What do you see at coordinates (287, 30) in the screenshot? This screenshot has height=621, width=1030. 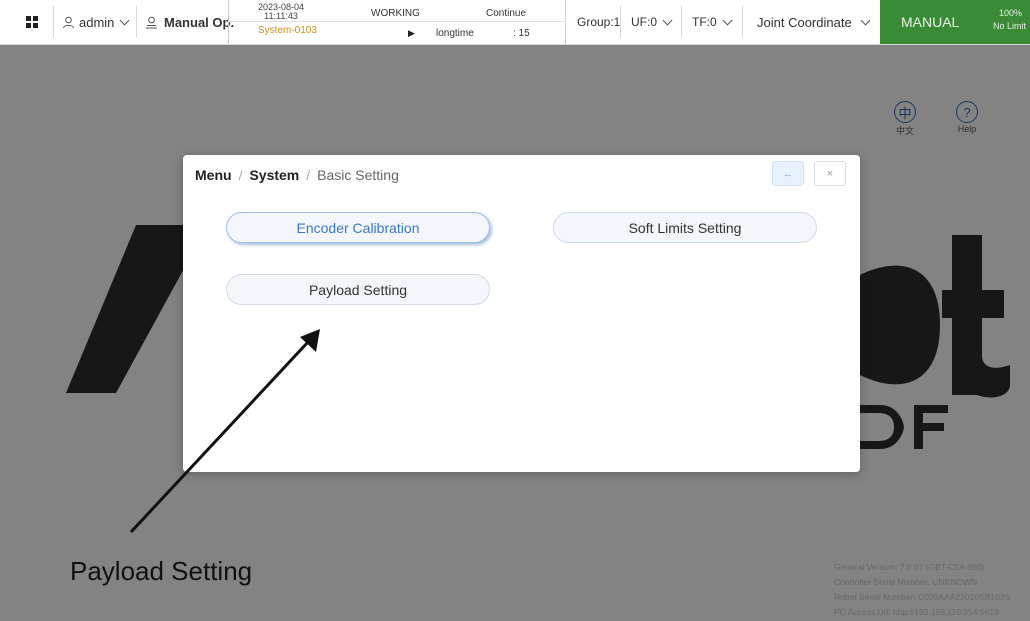 I see `system-code: System-0103` at bounding box center [287, 30].